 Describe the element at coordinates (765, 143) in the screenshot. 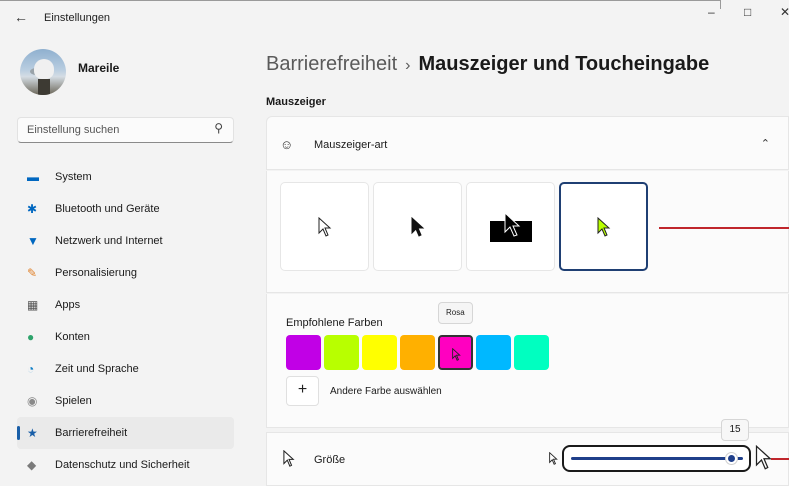

I see `chevron-up-icon: ⌃` at that location.